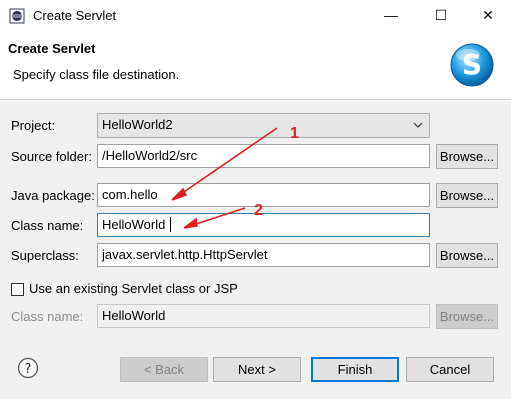 This screenshot has height=399, width=511. Describe the element at coordinates (263, 156) in the screenshot. I see `source-folder-input: /HelloWorld2/src` at that location.